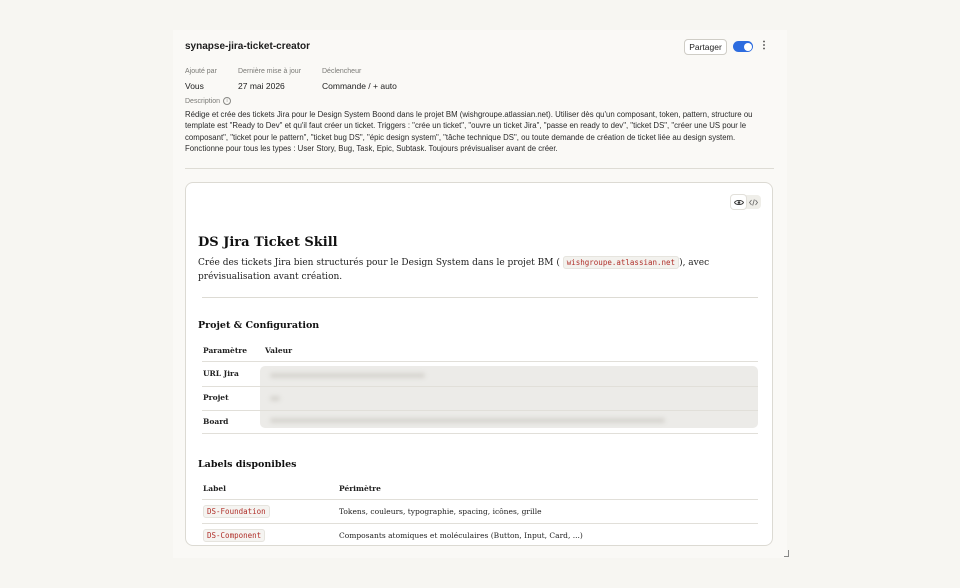 The image size is (960, 588). I want to click on redacted-values, so click(509, 397).